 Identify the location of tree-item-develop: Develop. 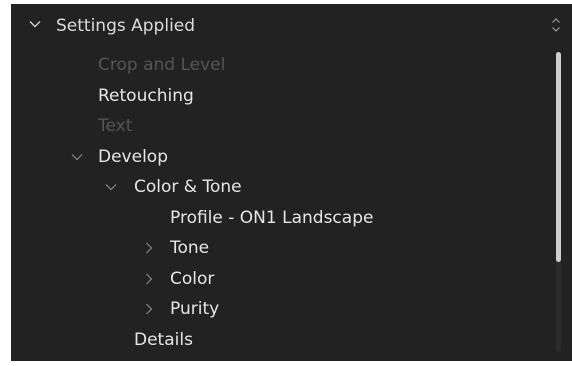
(276, 157).